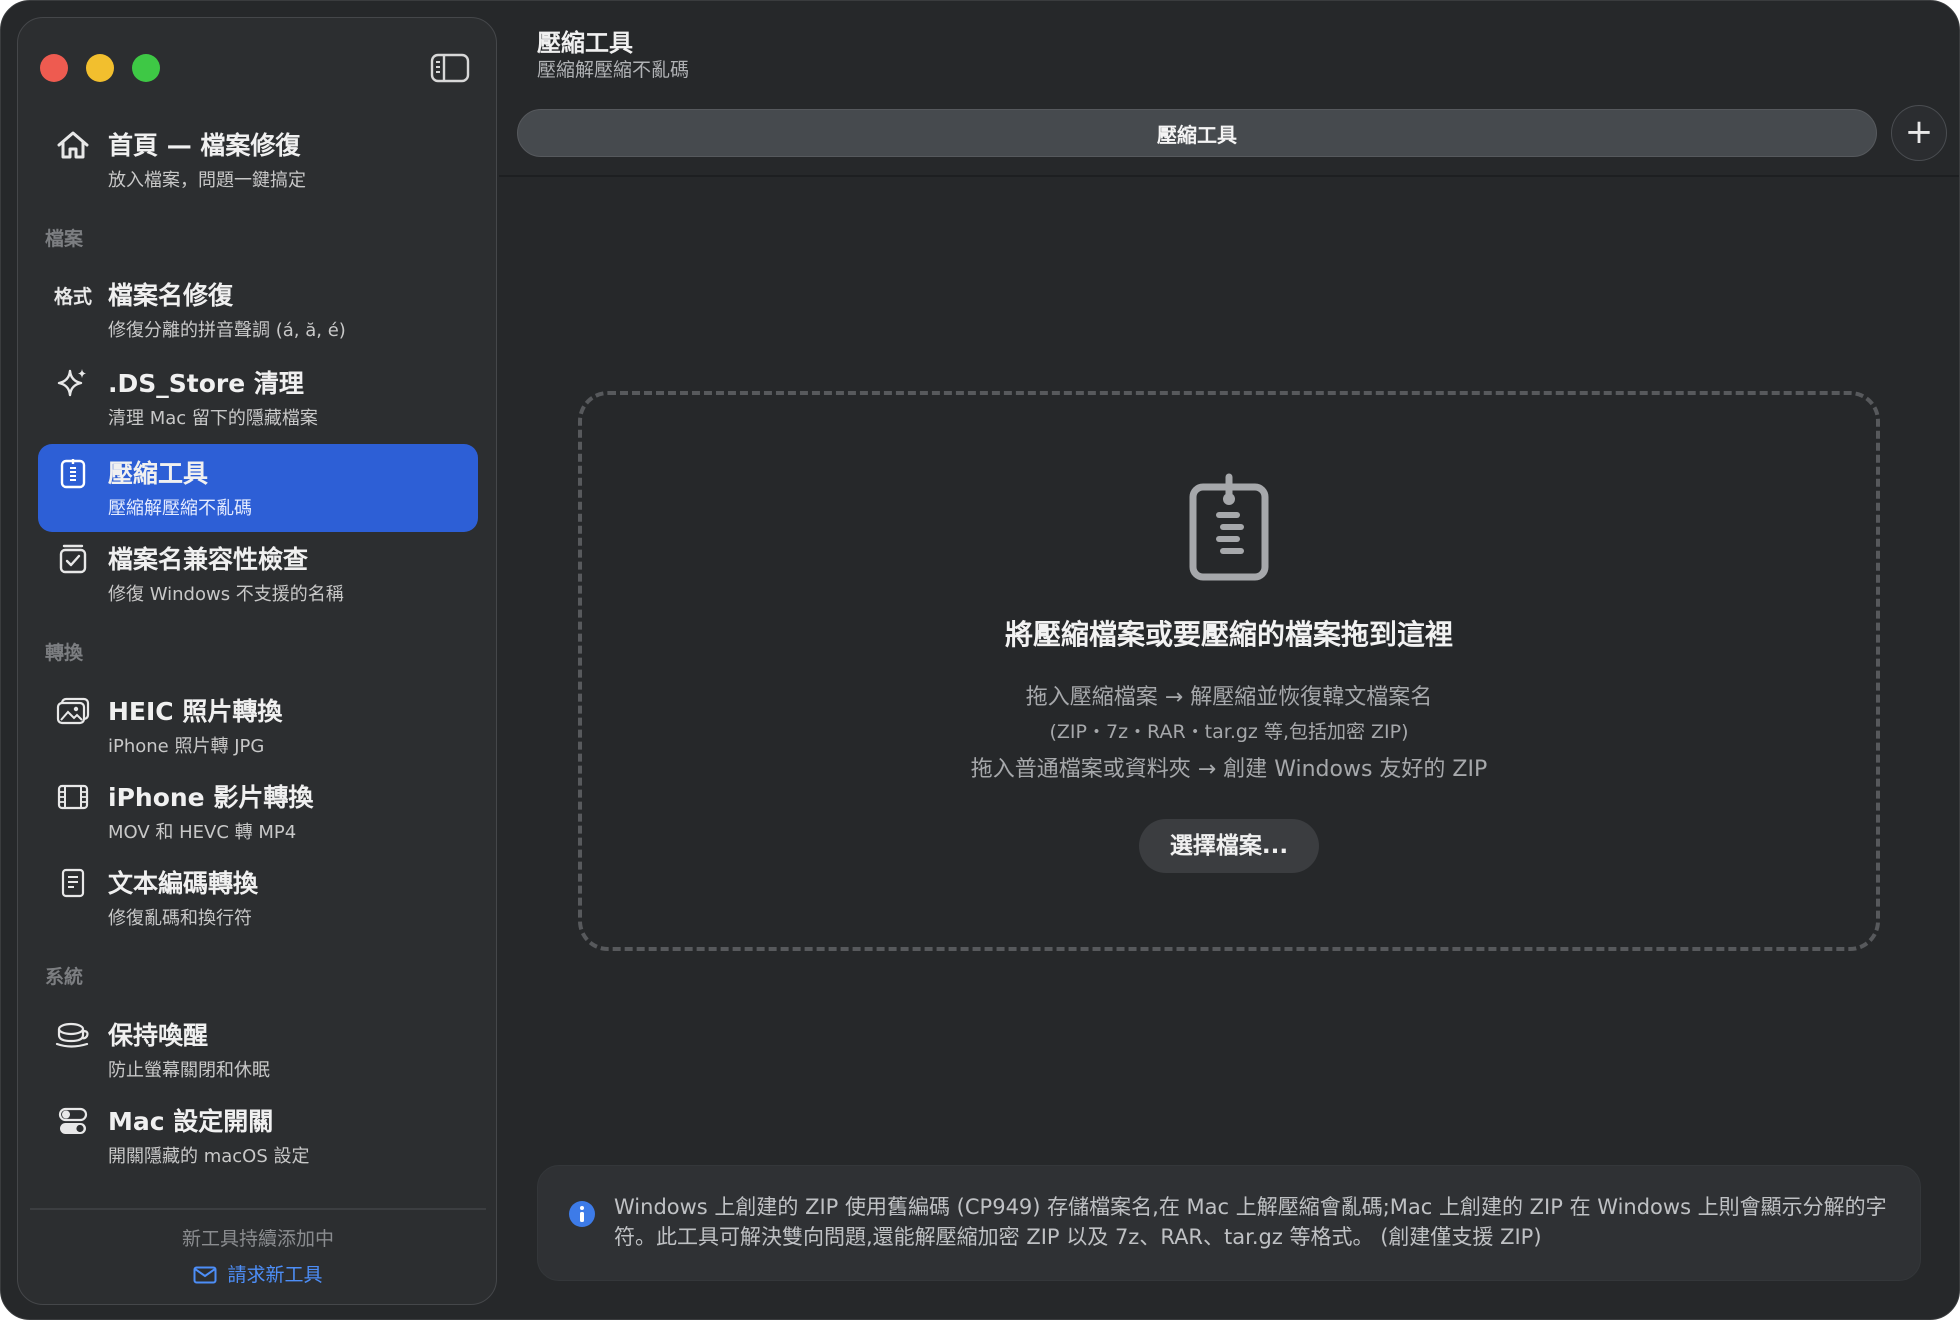 The height and width of the screenshot is (1320, 1960). I want to click on sidebar-item-title: .DS_Store 清理, so click(206, 383).